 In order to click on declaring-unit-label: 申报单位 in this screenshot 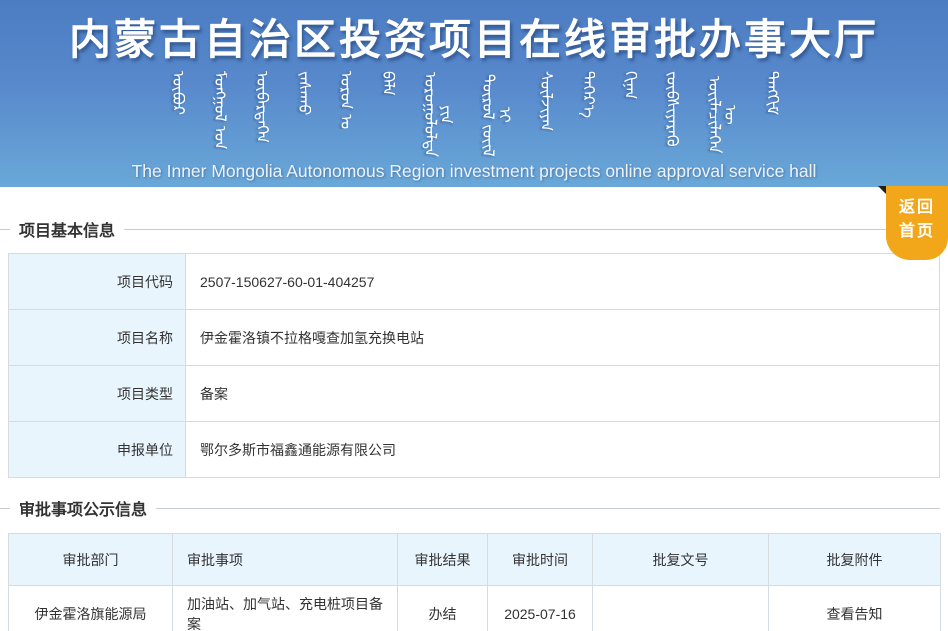, I will do `click(97, 449)`.